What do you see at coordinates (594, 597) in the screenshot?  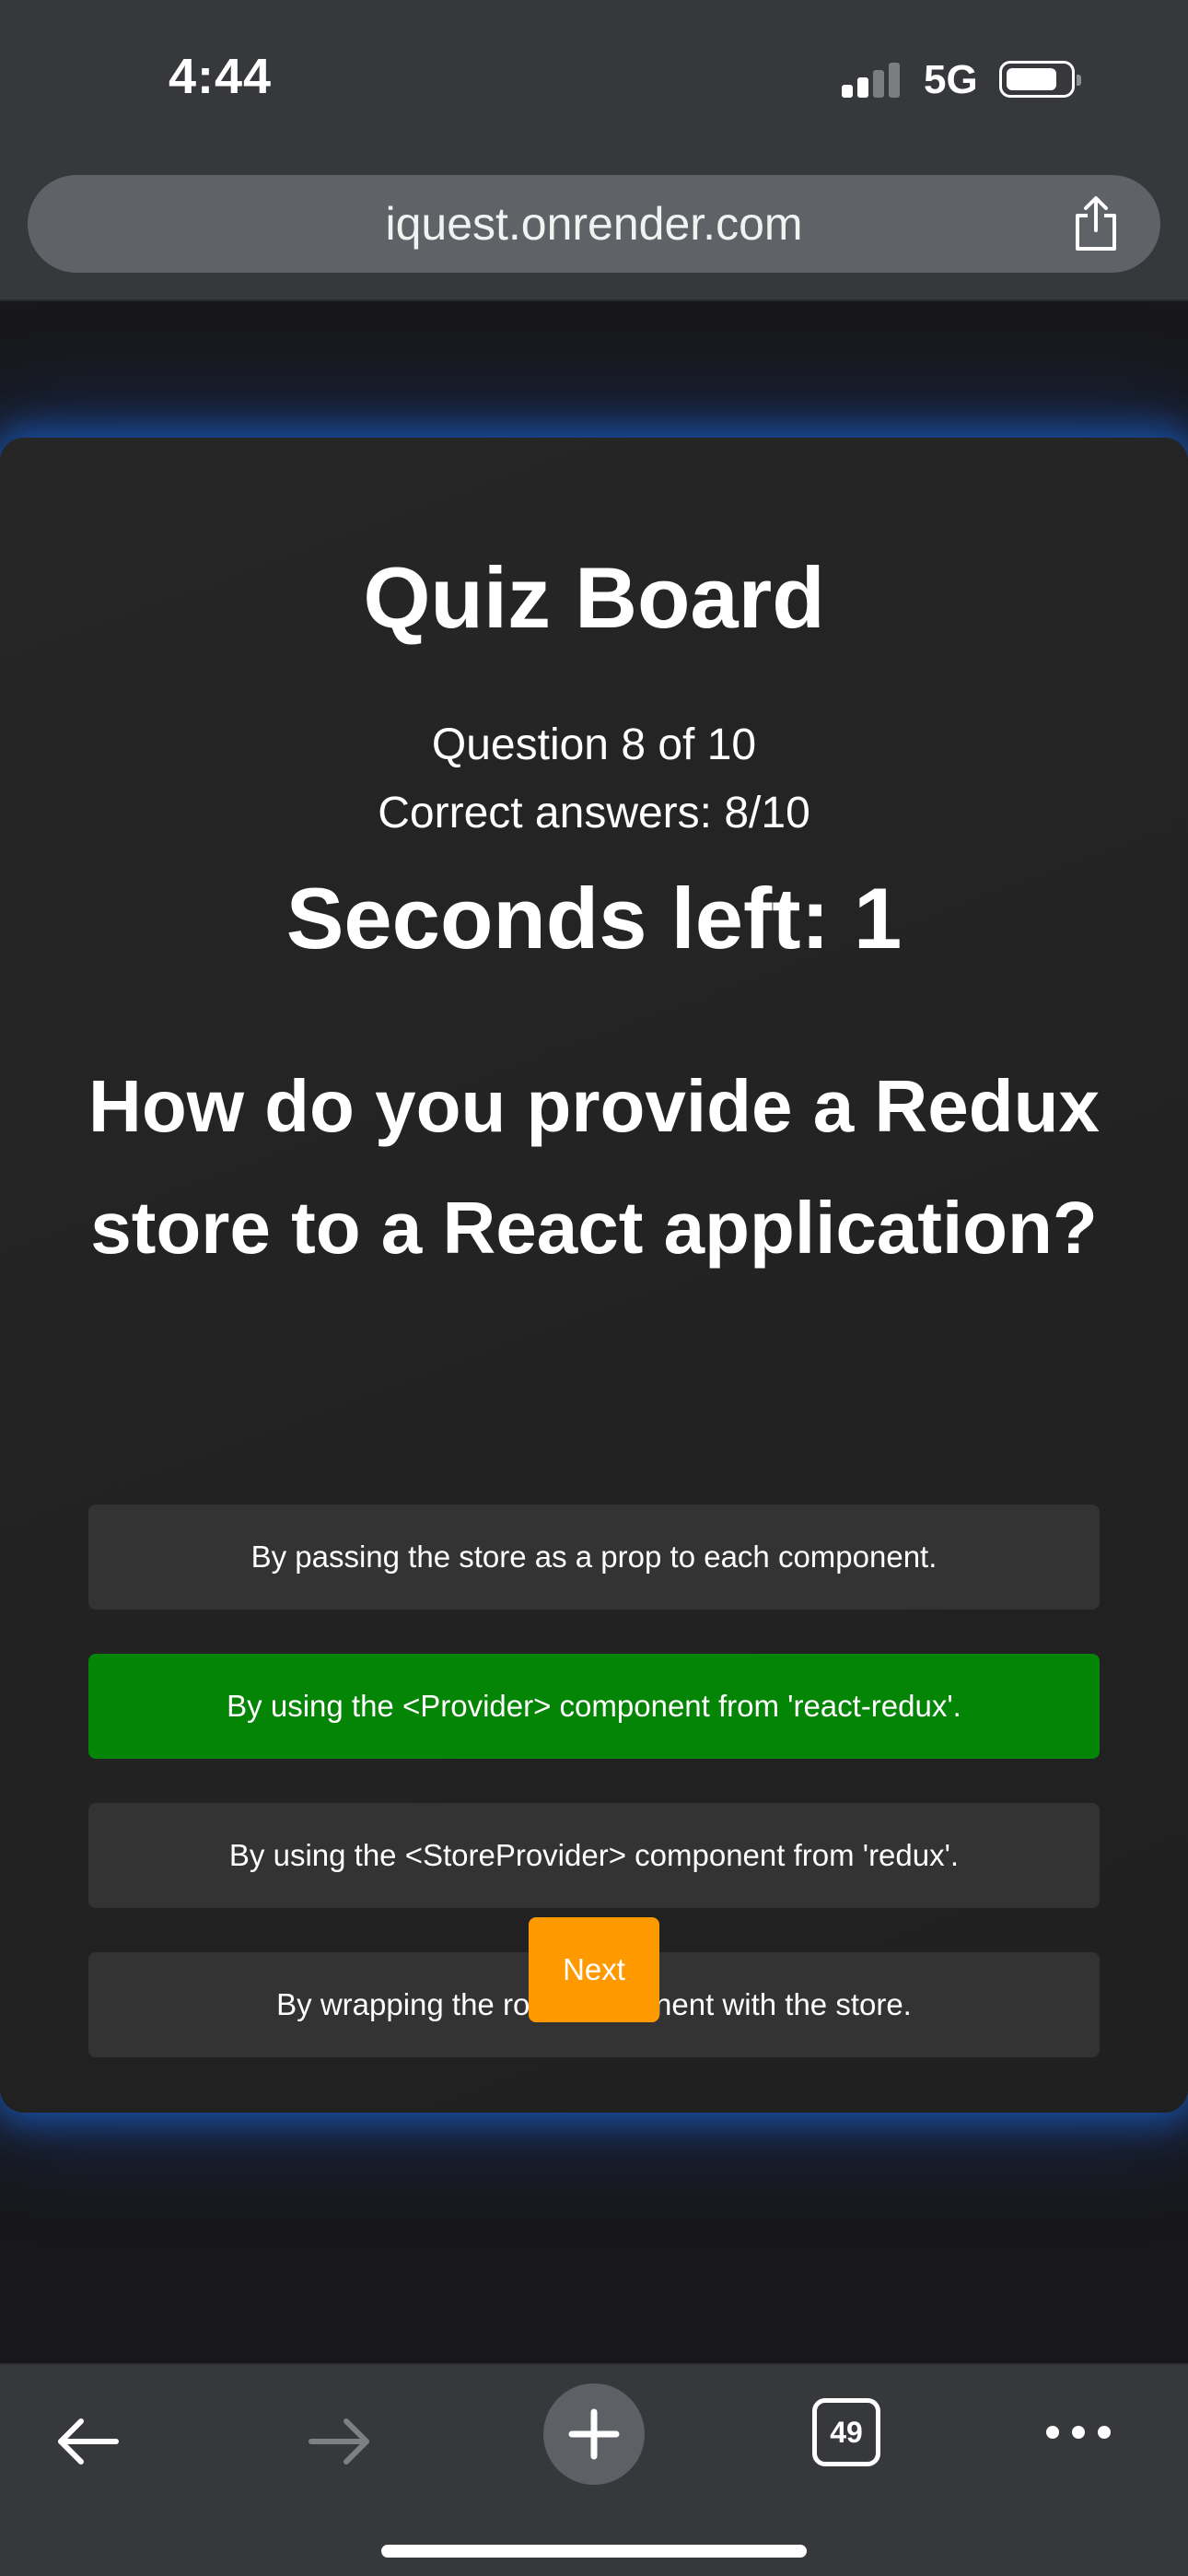 I see `quiz-title: Quiz Board` at bounding box center [594, 597].